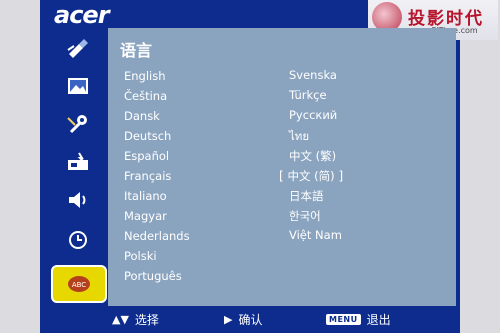 The width and height of the screenshot is (500, 333). I want to click on image-icon, so click(78, 86).